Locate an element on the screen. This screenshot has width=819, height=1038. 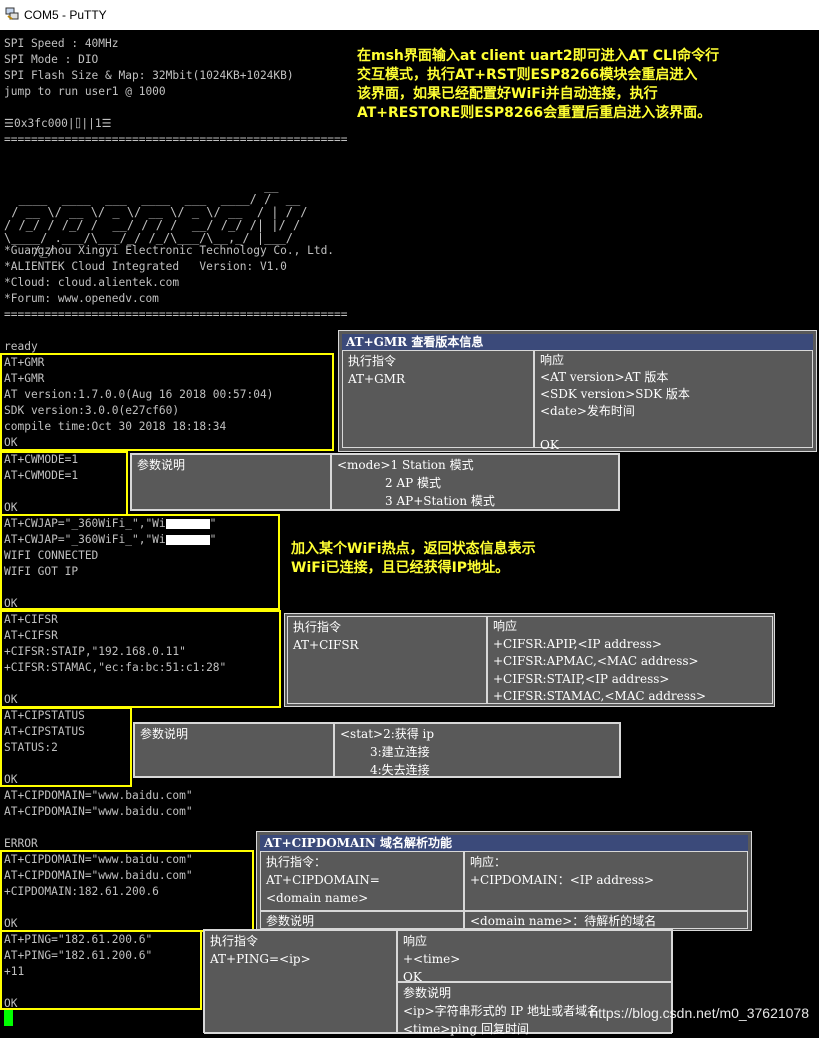
cell-value: 3 AP+Station 模式 is located at coordinates (440, 501).